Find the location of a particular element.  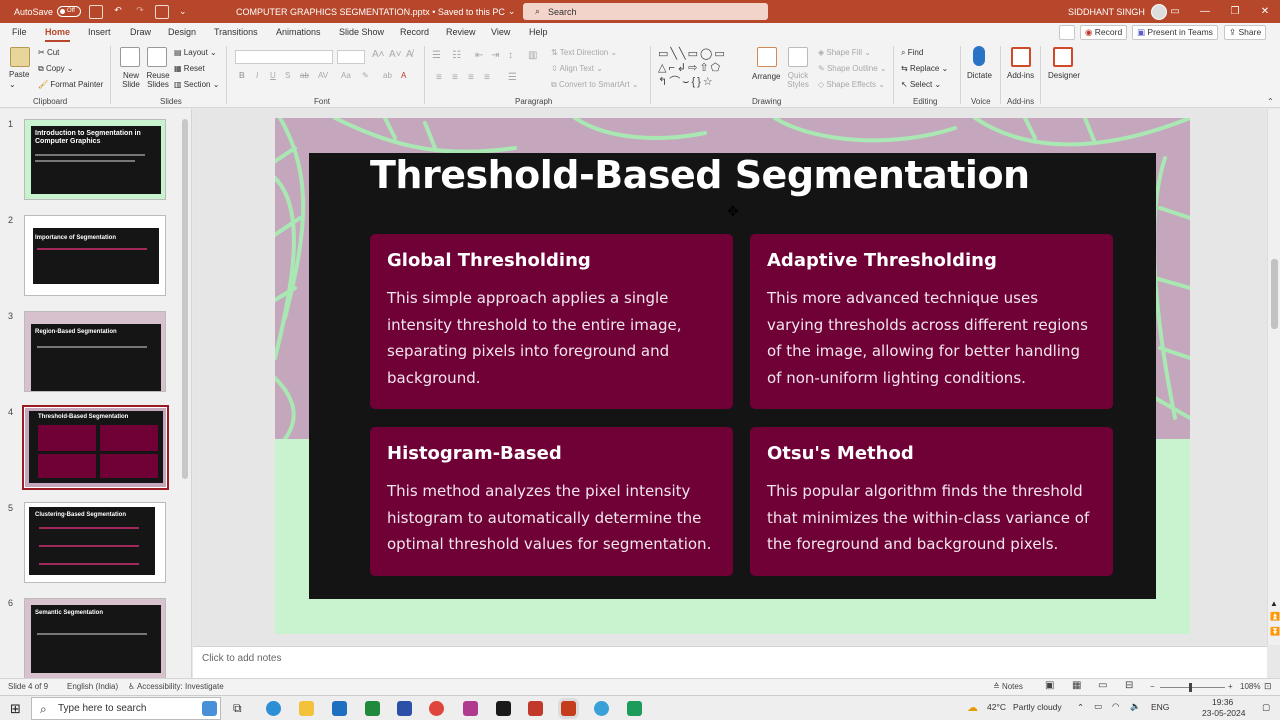

network-icon: ▭ is located at coordinates (1098, 706).